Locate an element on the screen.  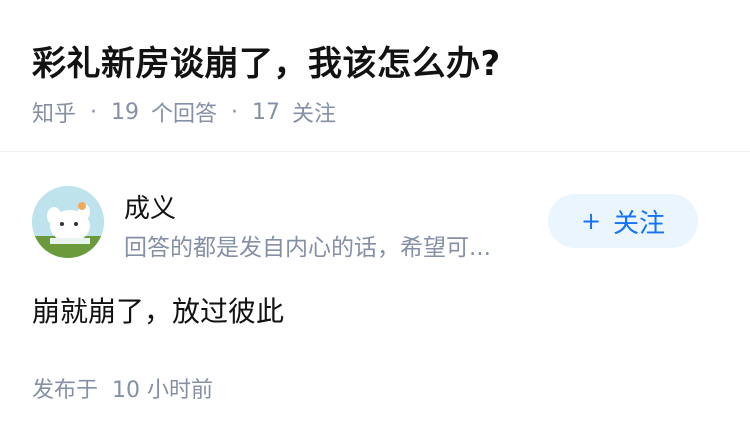
cartoon-cat-avatar-icon is located at coordinates (68, 222).